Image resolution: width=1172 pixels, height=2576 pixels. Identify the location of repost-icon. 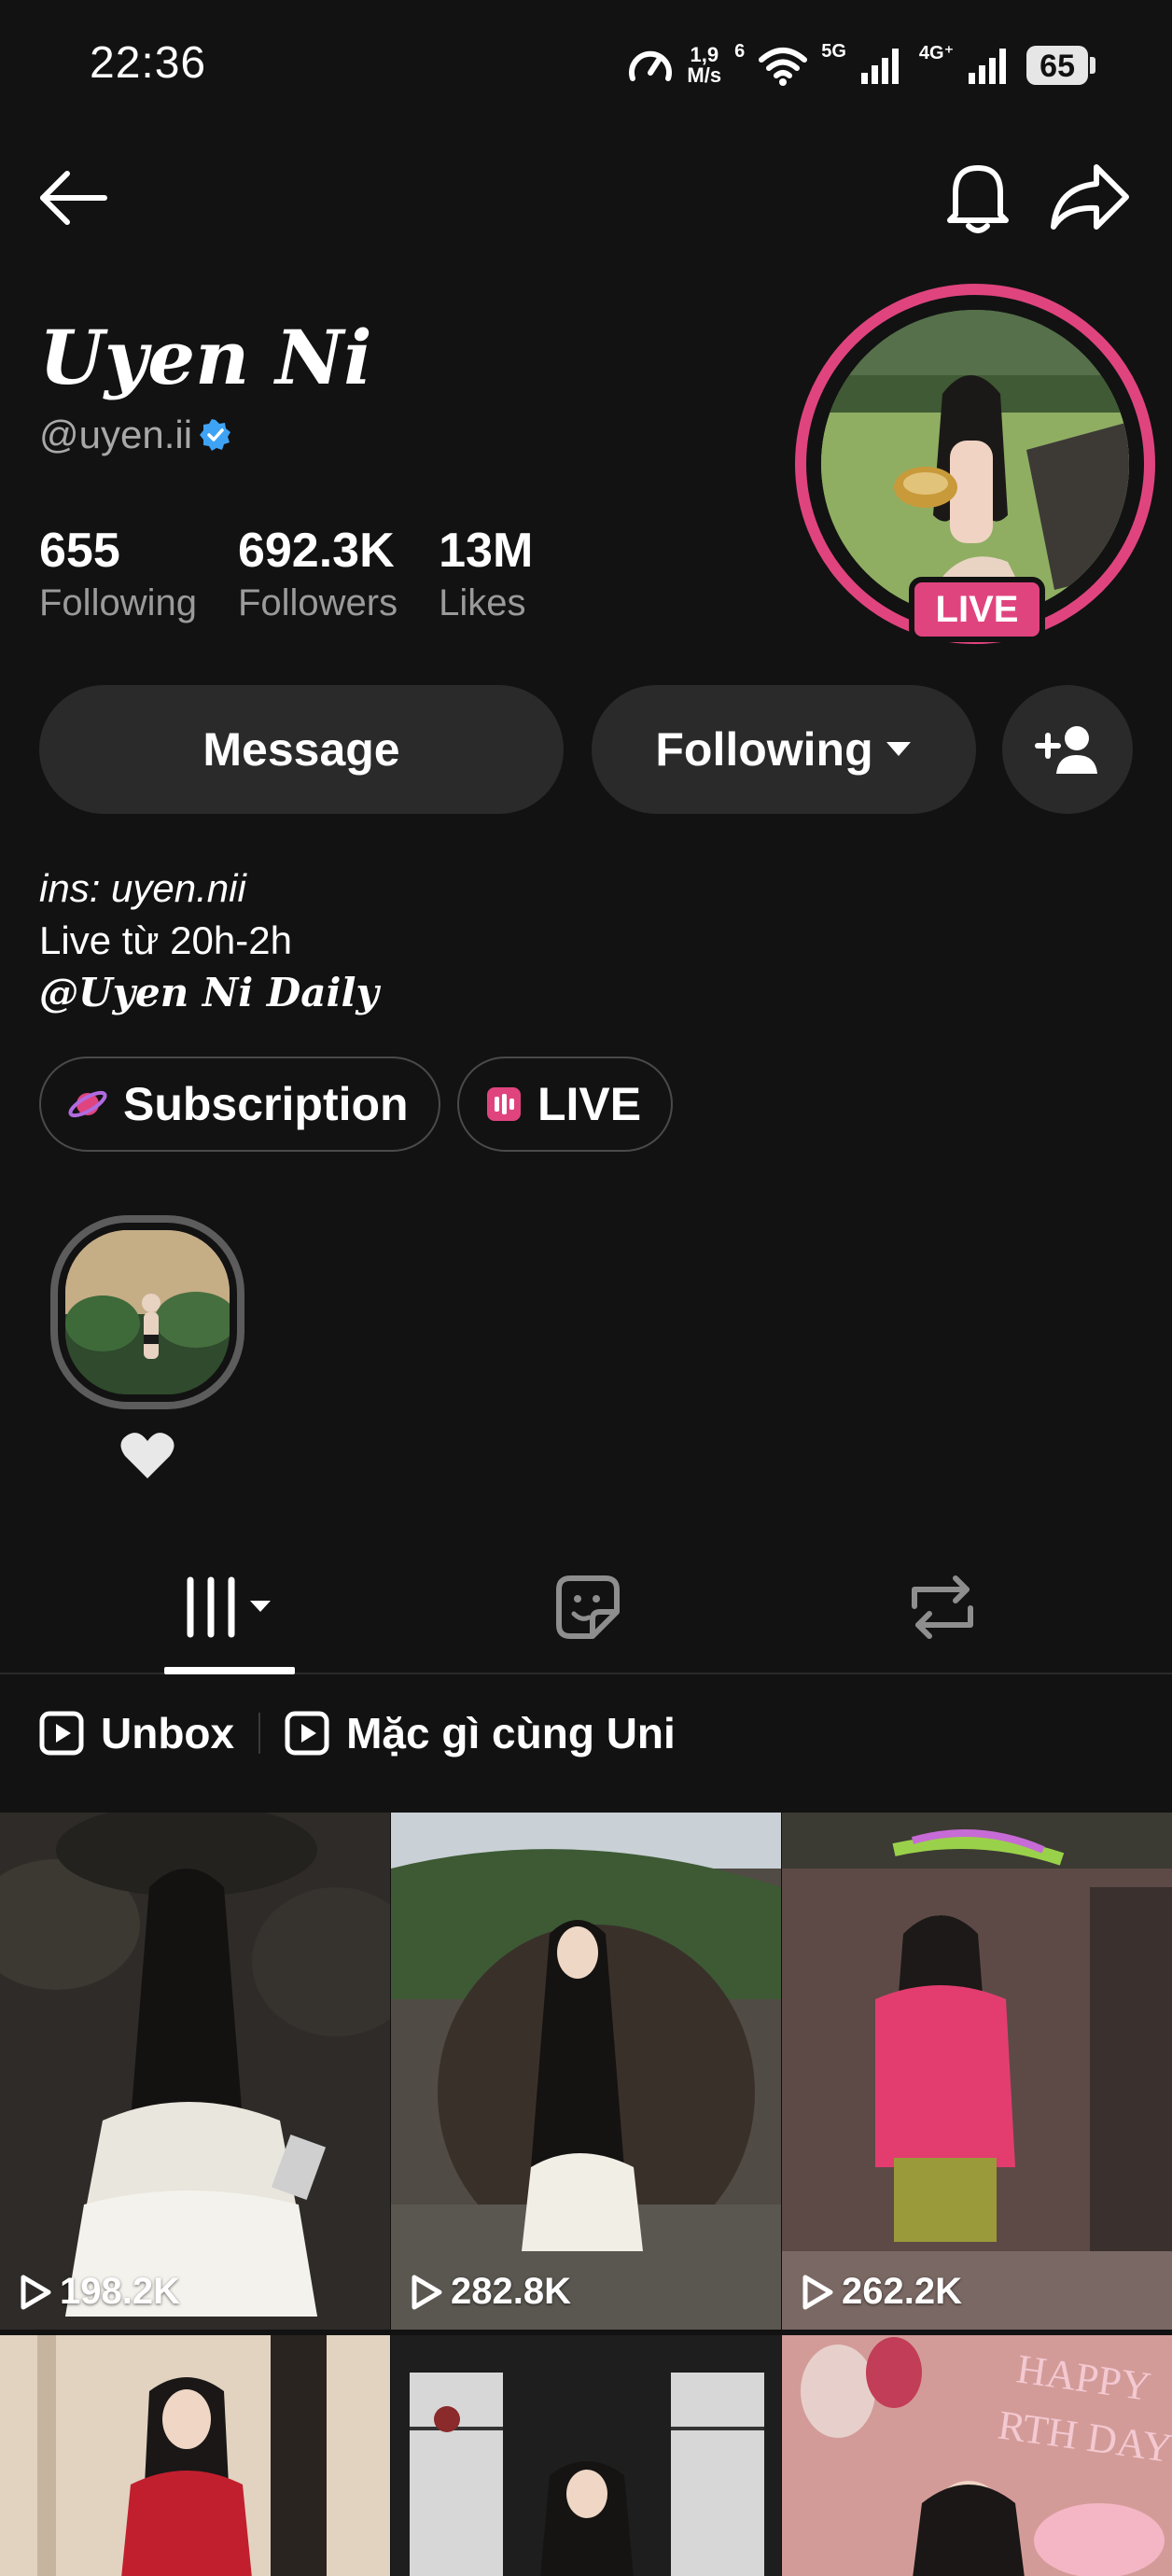
(942, 1607).